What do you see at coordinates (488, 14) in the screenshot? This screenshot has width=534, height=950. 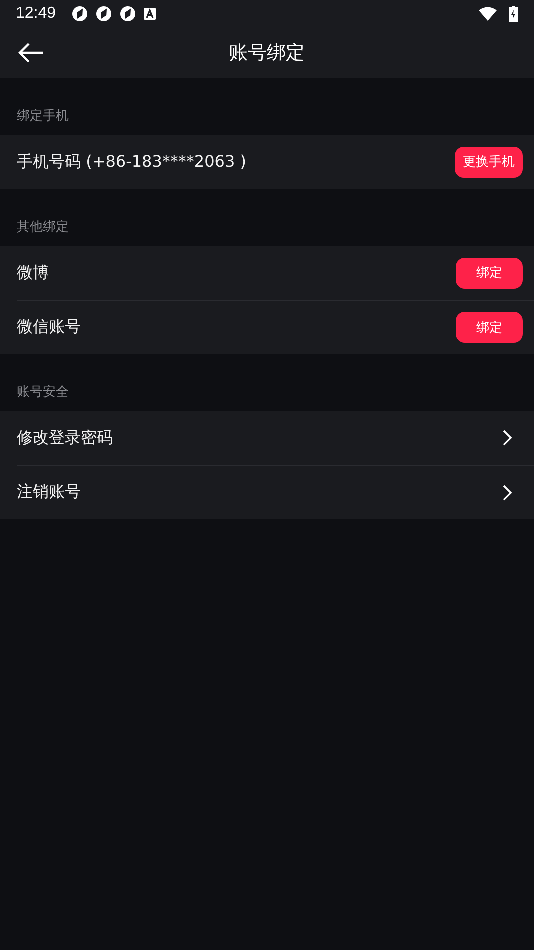 I see `wifi-icon` at bounding box center [488, 14].